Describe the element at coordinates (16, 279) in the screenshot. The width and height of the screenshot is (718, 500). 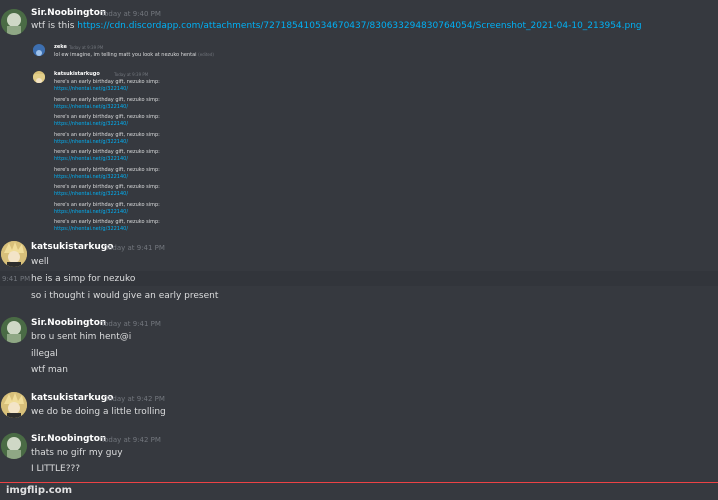
I see `hover-timestamp: 9:41 PM` at that location.